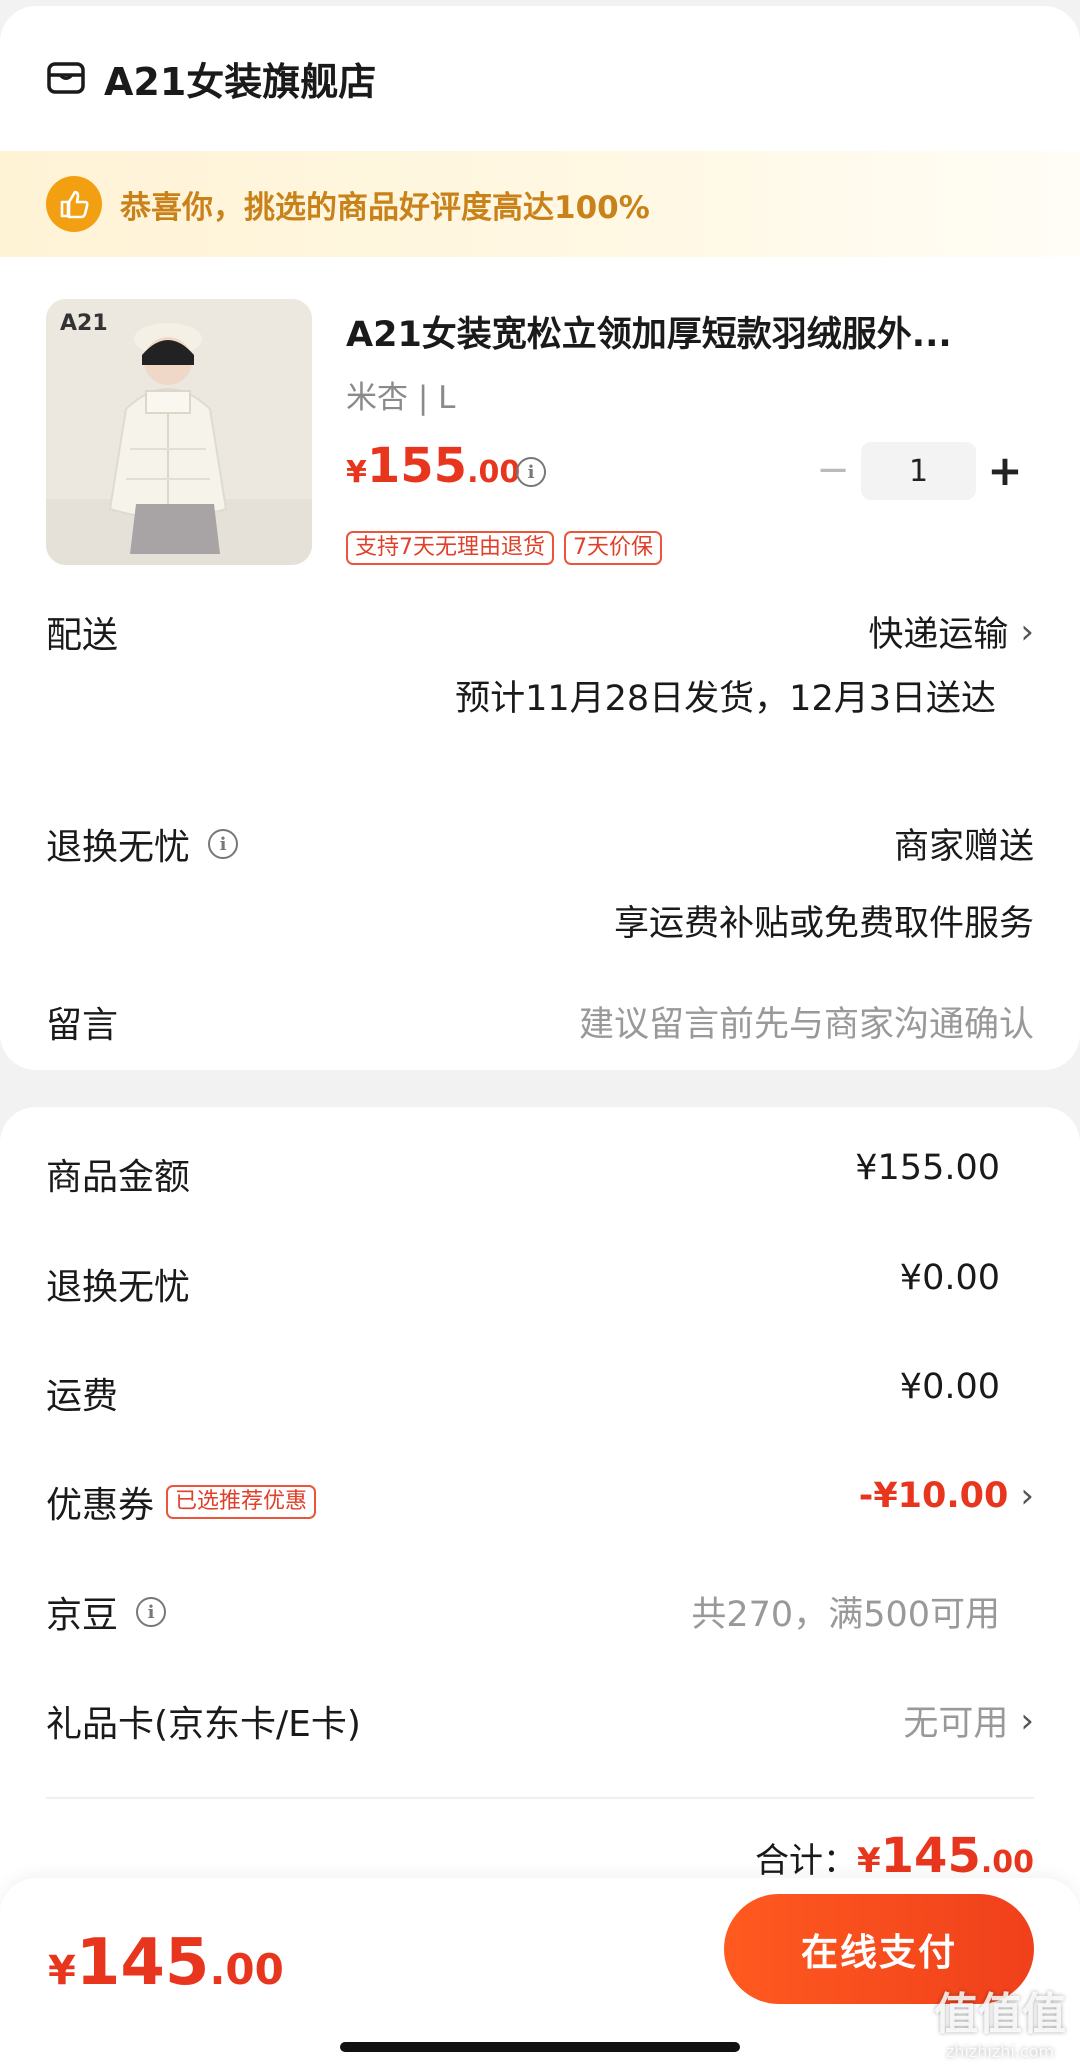  I want to click on watermark: 值值值 zhizhizhi.com, so click(1000, 2019).